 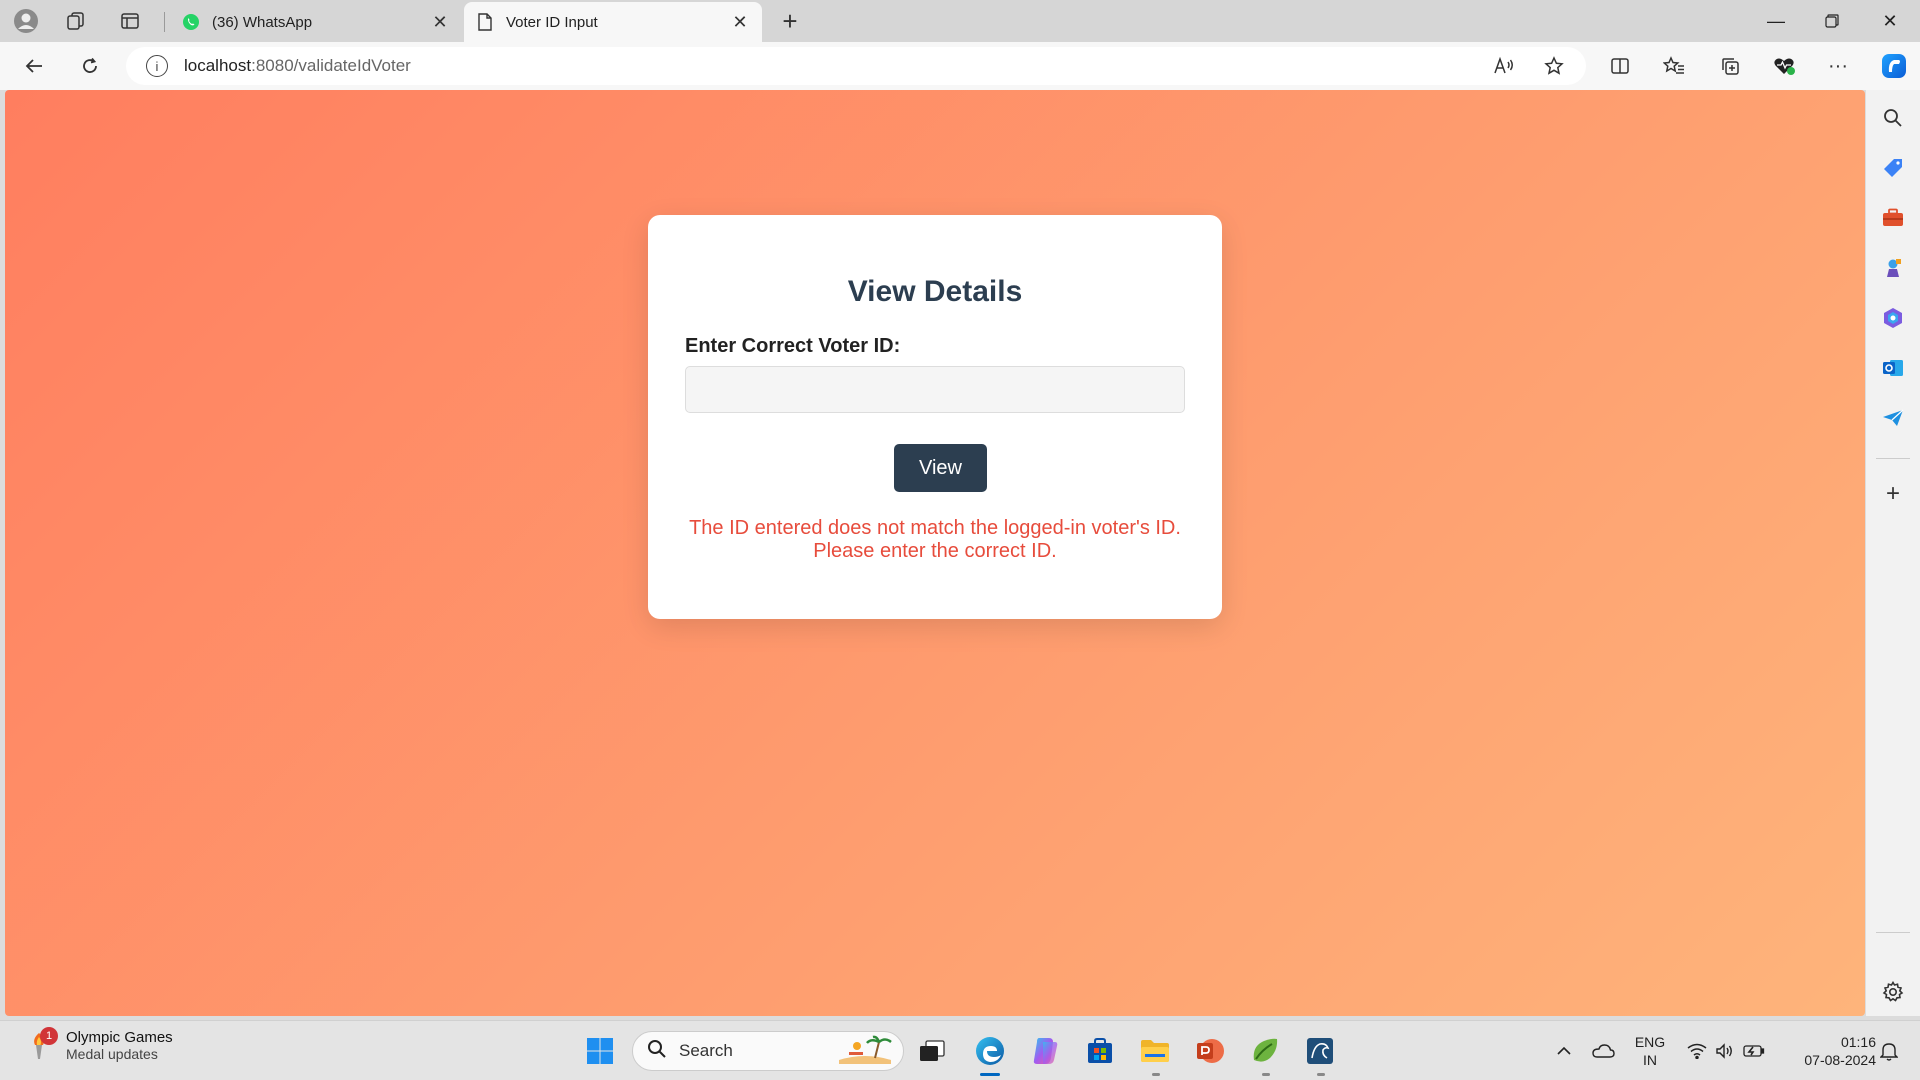 I want to click on view-details-card: View Details Enter Correct Voter ID, so click(x=935, y=417).